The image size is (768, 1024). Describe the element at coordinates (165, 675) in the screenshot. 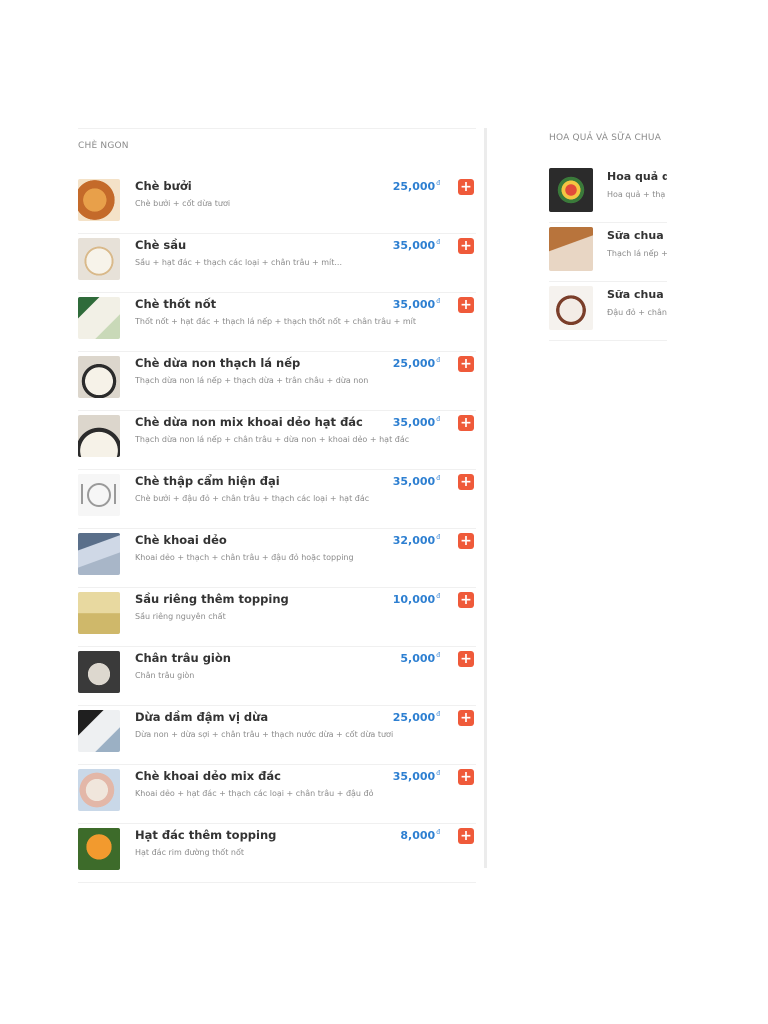

I see `item-description: Chân trâu giòn` at that location.